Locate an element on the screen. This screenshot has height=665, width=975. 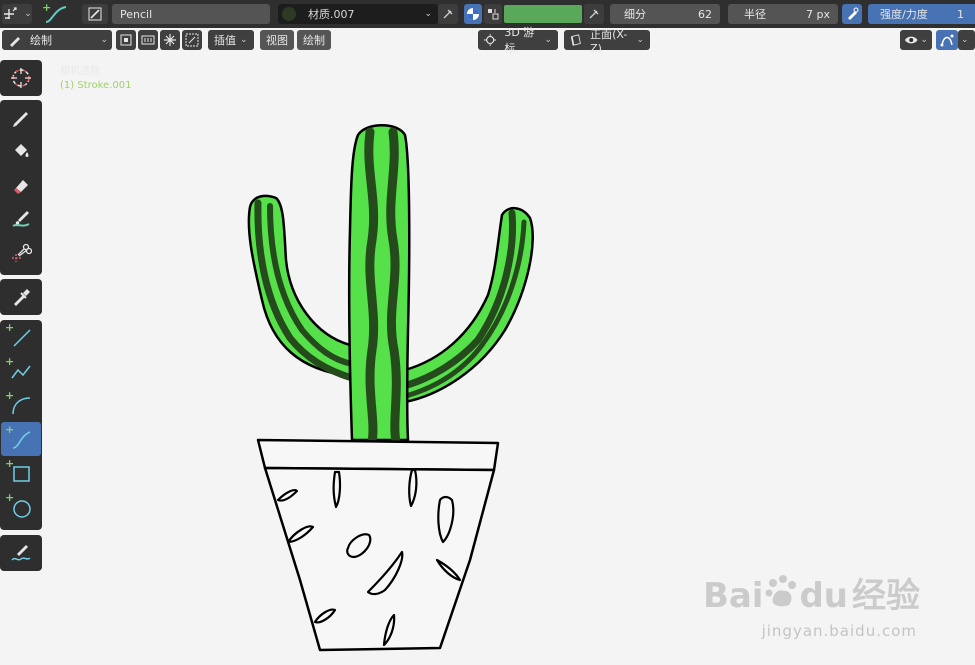
color-wheel-icon is located at coordinates (473, 14).